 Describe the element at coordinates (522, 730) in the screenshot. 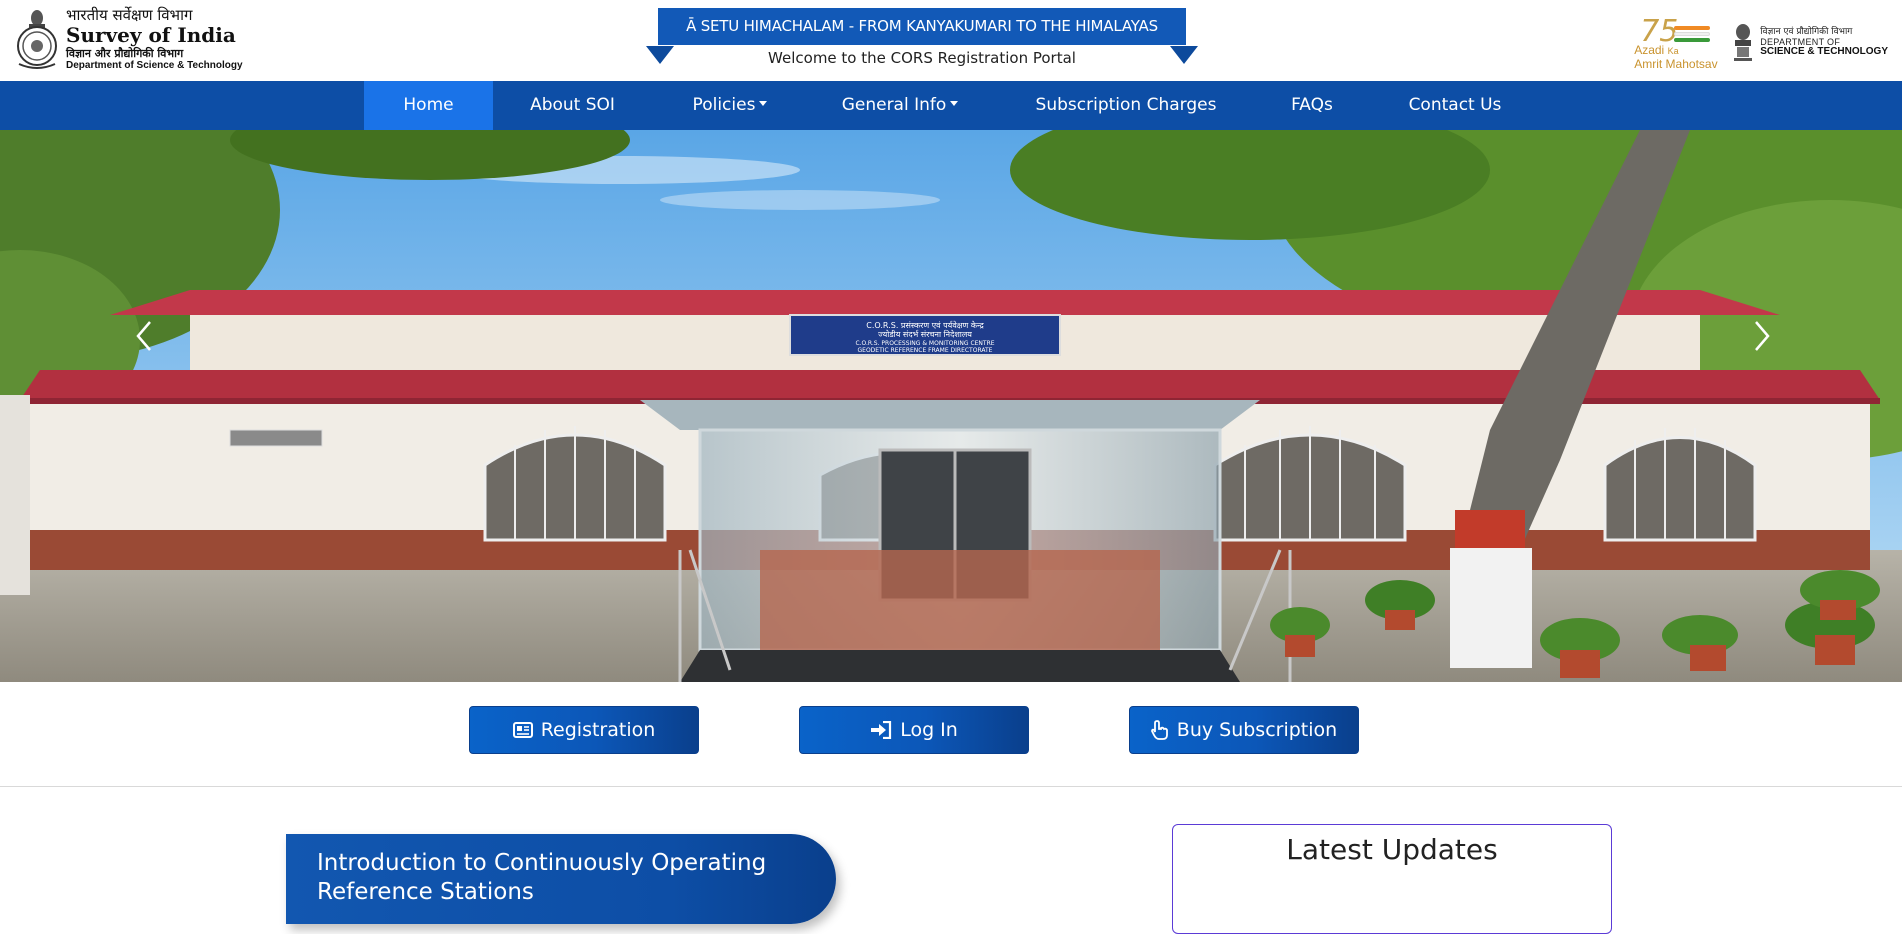

I see `newspaper-icon` at that location.